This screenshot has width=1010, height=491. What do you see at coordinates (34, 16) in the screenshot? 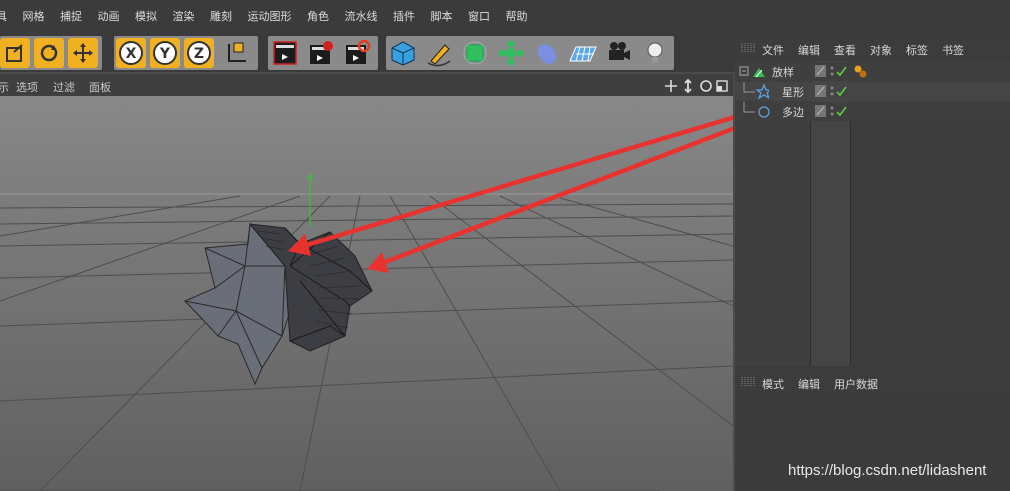
I see `menu-mesh: 网格` at bounding box center [34, 16].